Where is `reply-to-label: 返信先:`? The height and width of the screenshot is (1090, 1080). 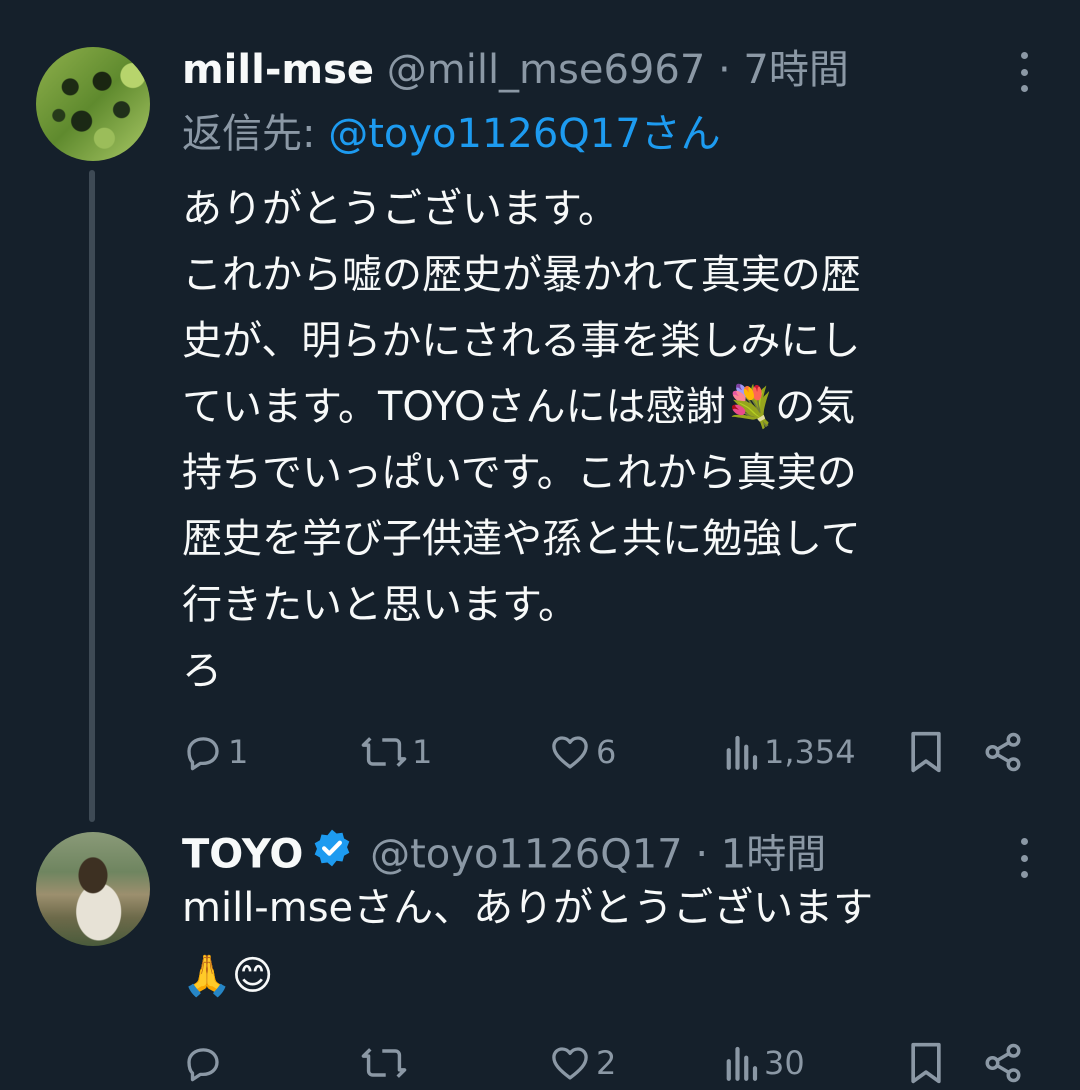
reply-to-label: 返信先: is located at coordinates (255, 134).